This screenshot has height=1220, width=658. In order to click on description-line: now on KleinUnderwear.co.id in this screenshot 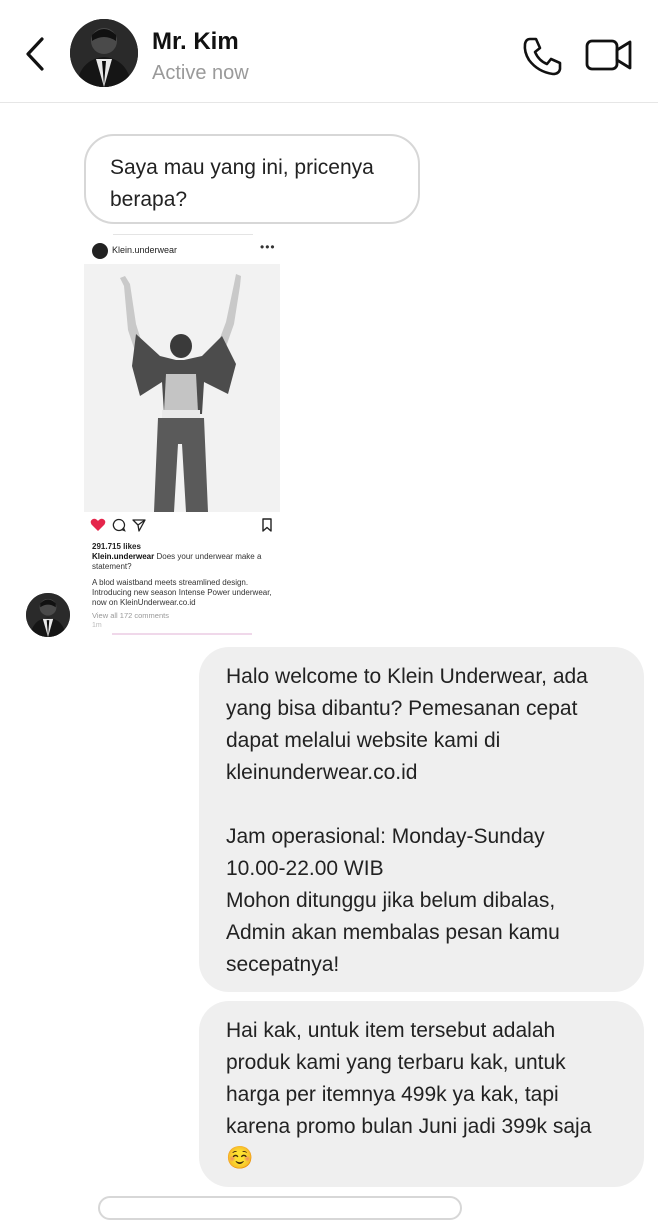, I will do `click(144, 602)`.